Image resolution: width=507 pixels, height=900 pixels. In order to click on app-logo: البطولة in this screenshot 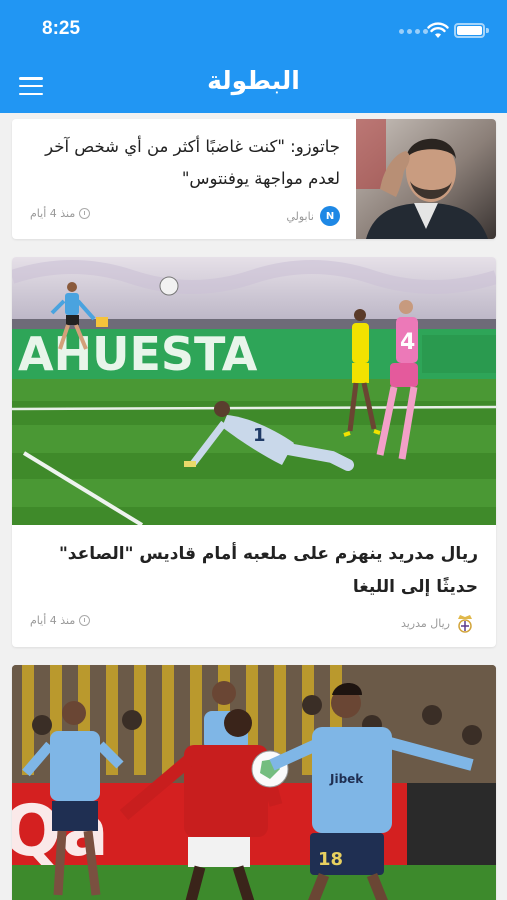, I will do `click(253, 80)`.